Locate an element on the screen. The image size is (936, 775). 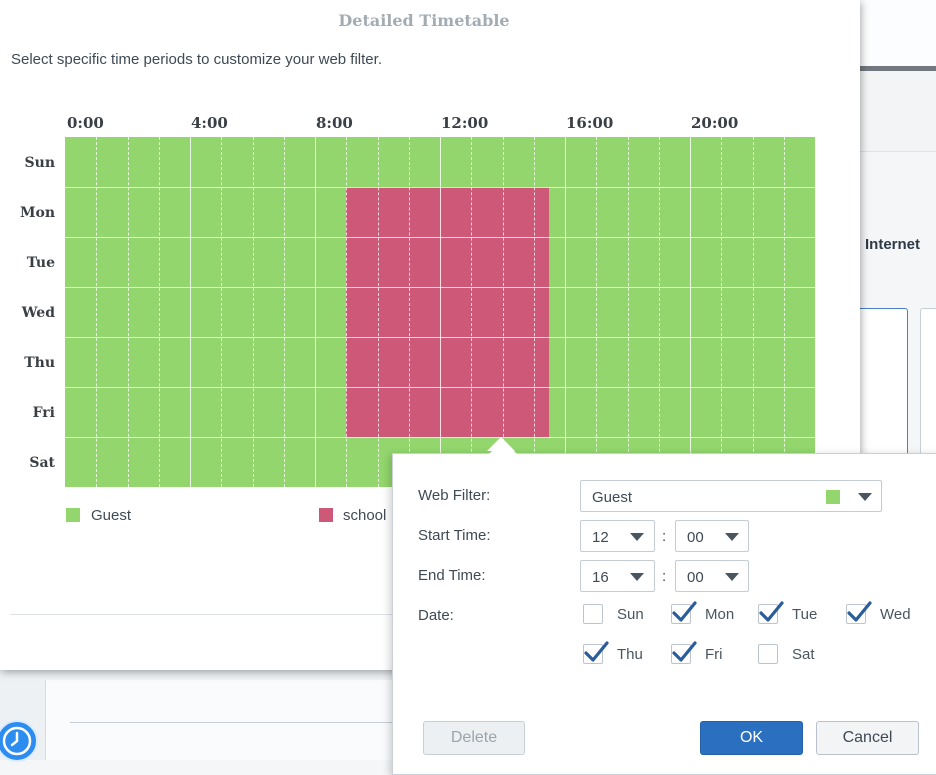
background-header is located at coordinates (898, 33).